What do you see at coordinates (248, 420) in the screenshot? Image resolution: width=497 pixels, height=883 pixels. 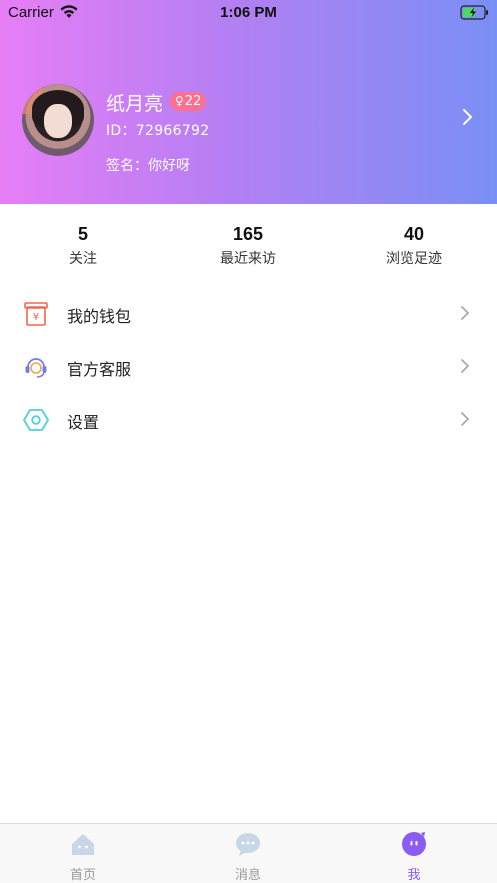 I see `menu-item-settings: 设置` at bounding box center [248, 420].